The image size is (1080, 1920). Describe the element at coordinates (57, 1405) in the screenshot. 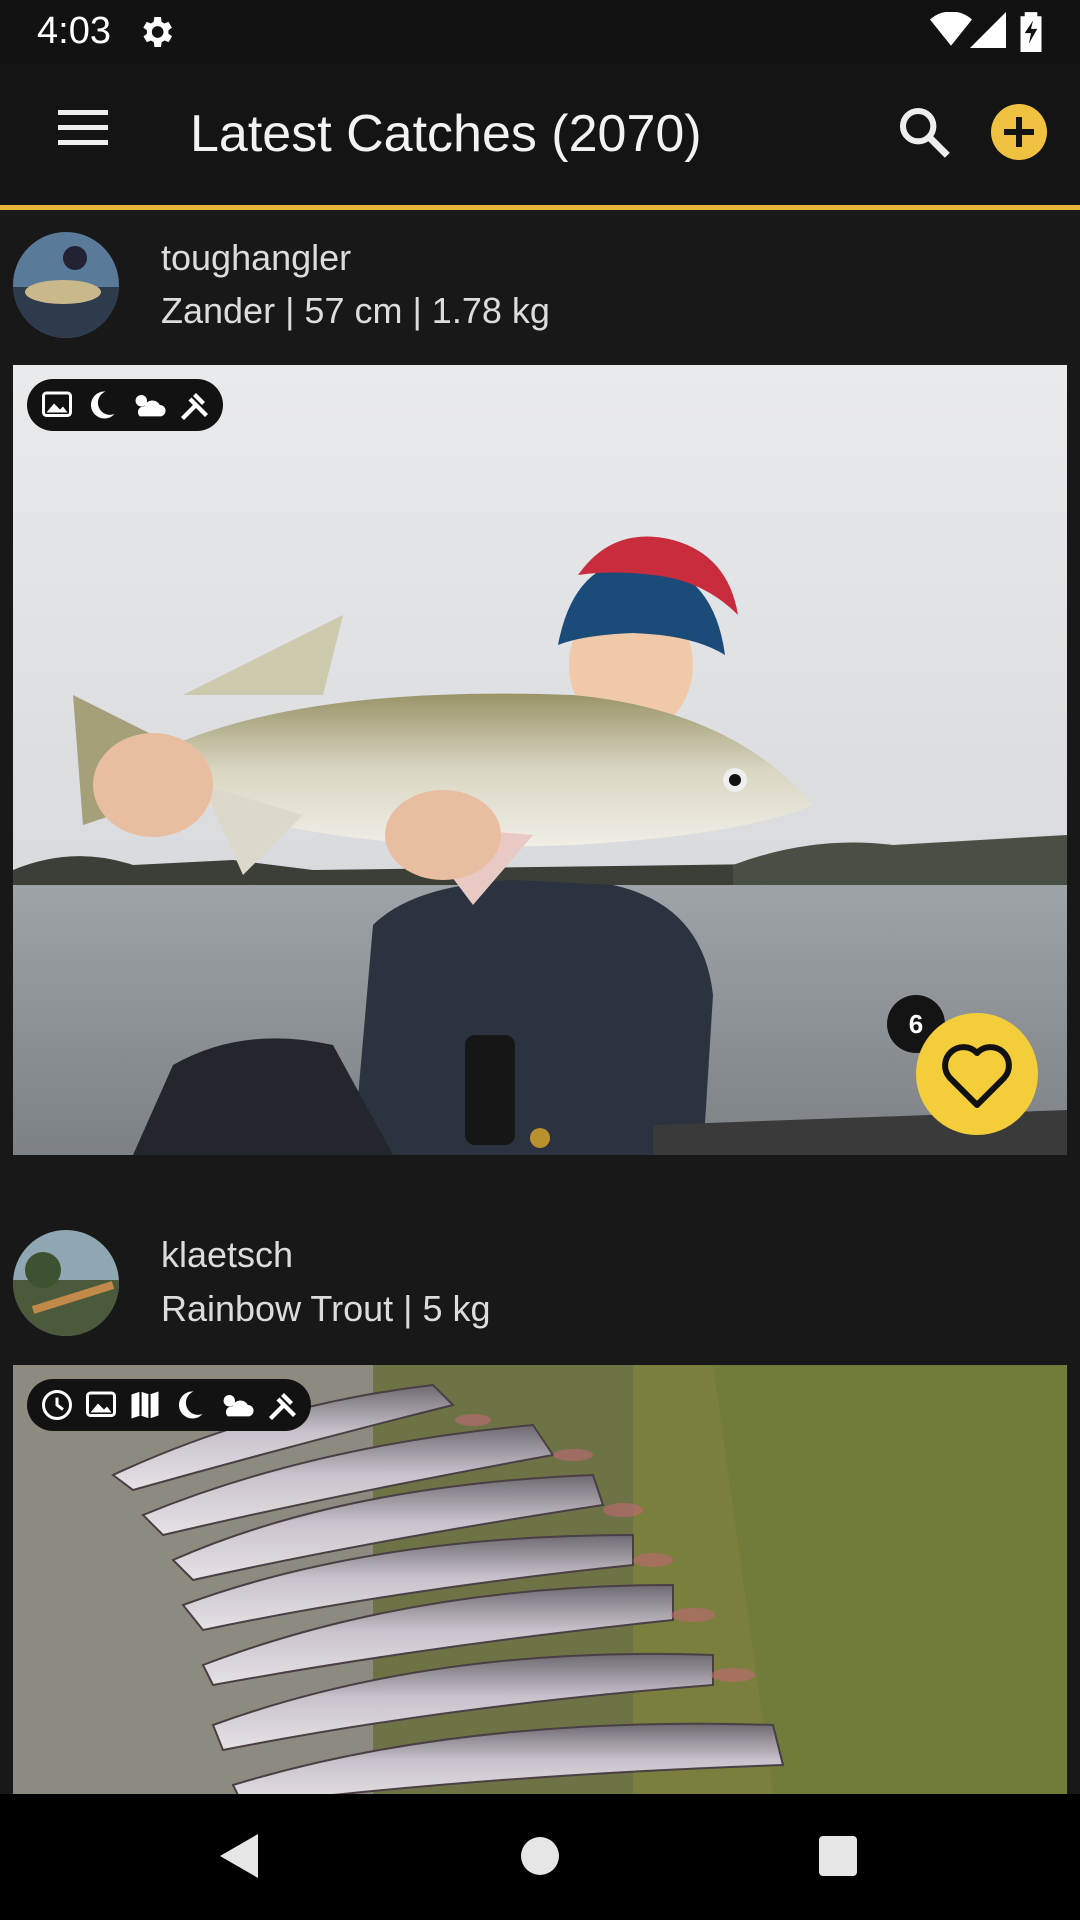

I see `clock-icon` at that location.